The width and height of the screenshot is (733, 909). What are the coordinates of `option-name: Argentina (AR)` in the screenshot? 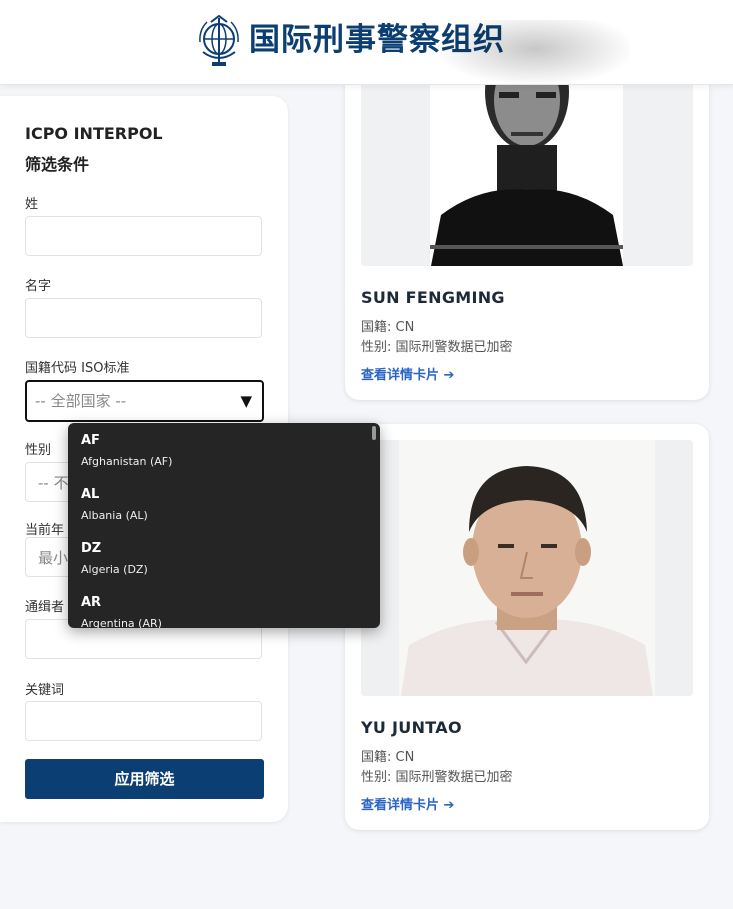 It's located at (121, 622).